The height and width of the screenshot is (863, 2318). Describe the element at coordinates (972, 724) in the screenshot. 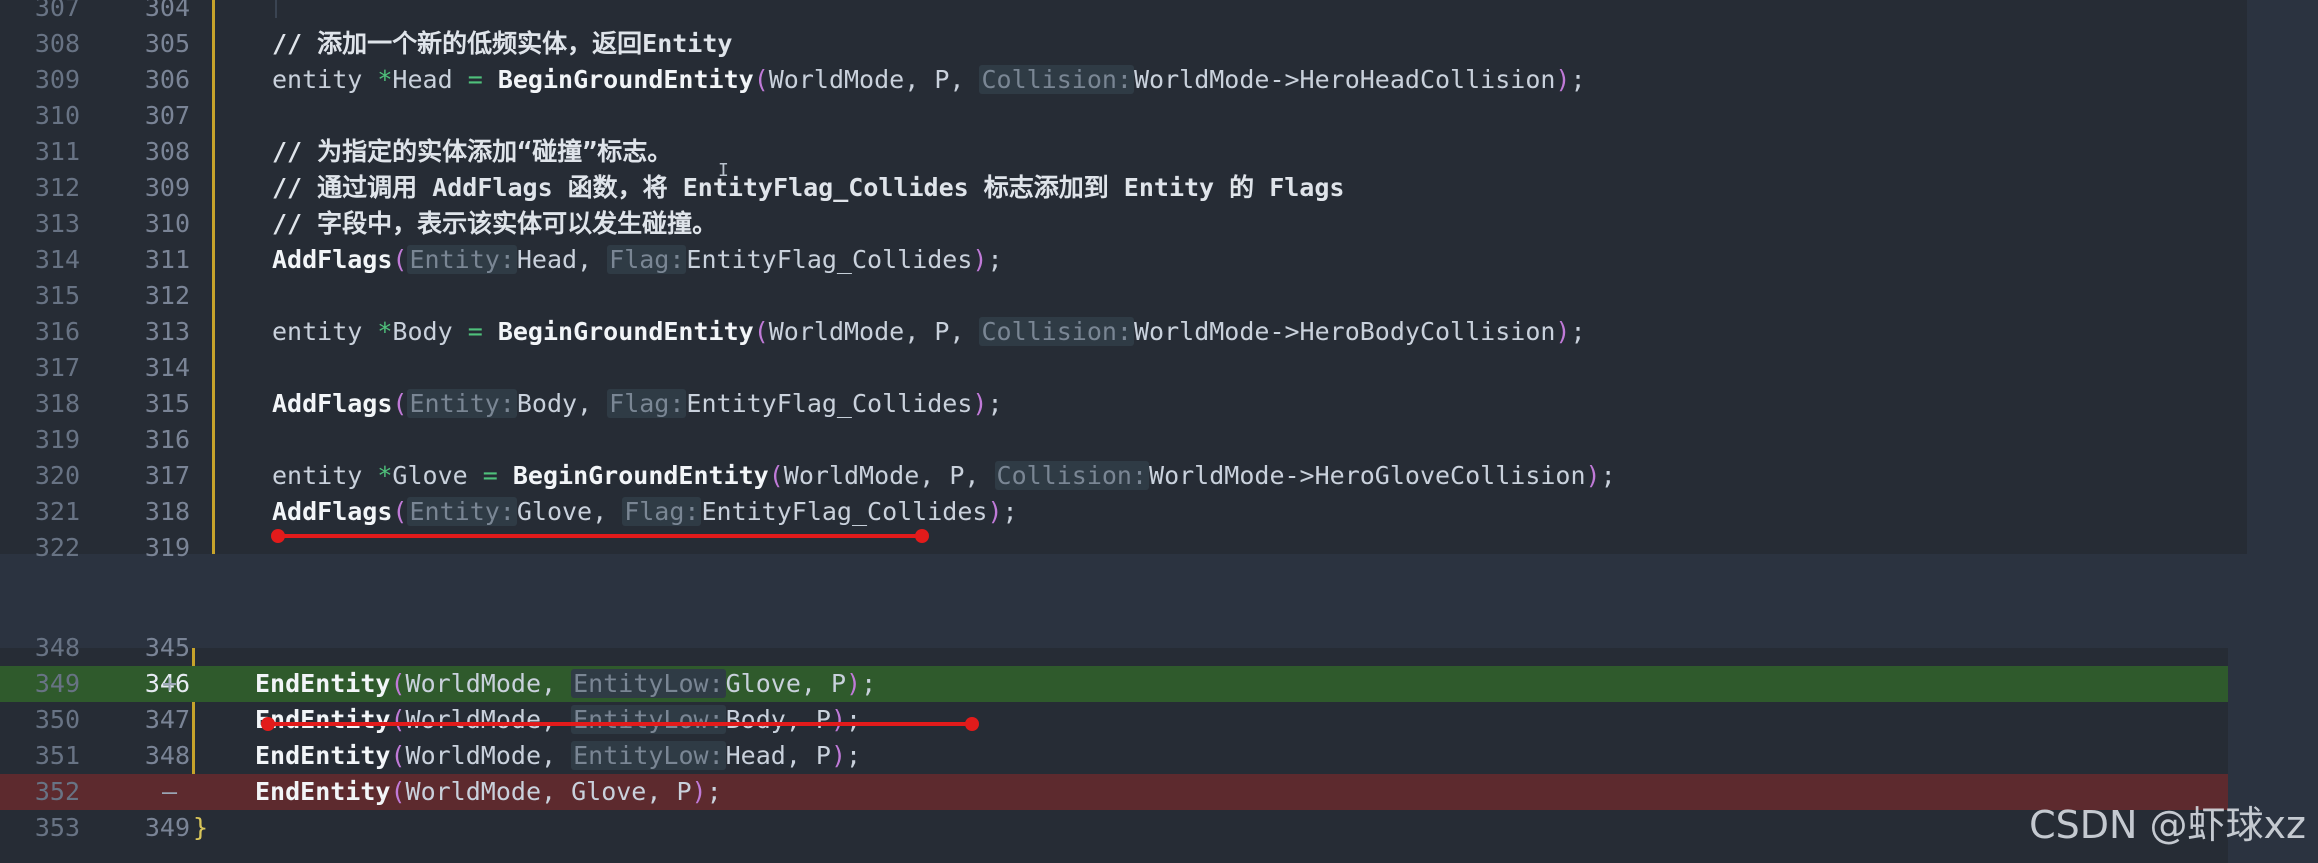

I see `annotation-dot-end` at that location.